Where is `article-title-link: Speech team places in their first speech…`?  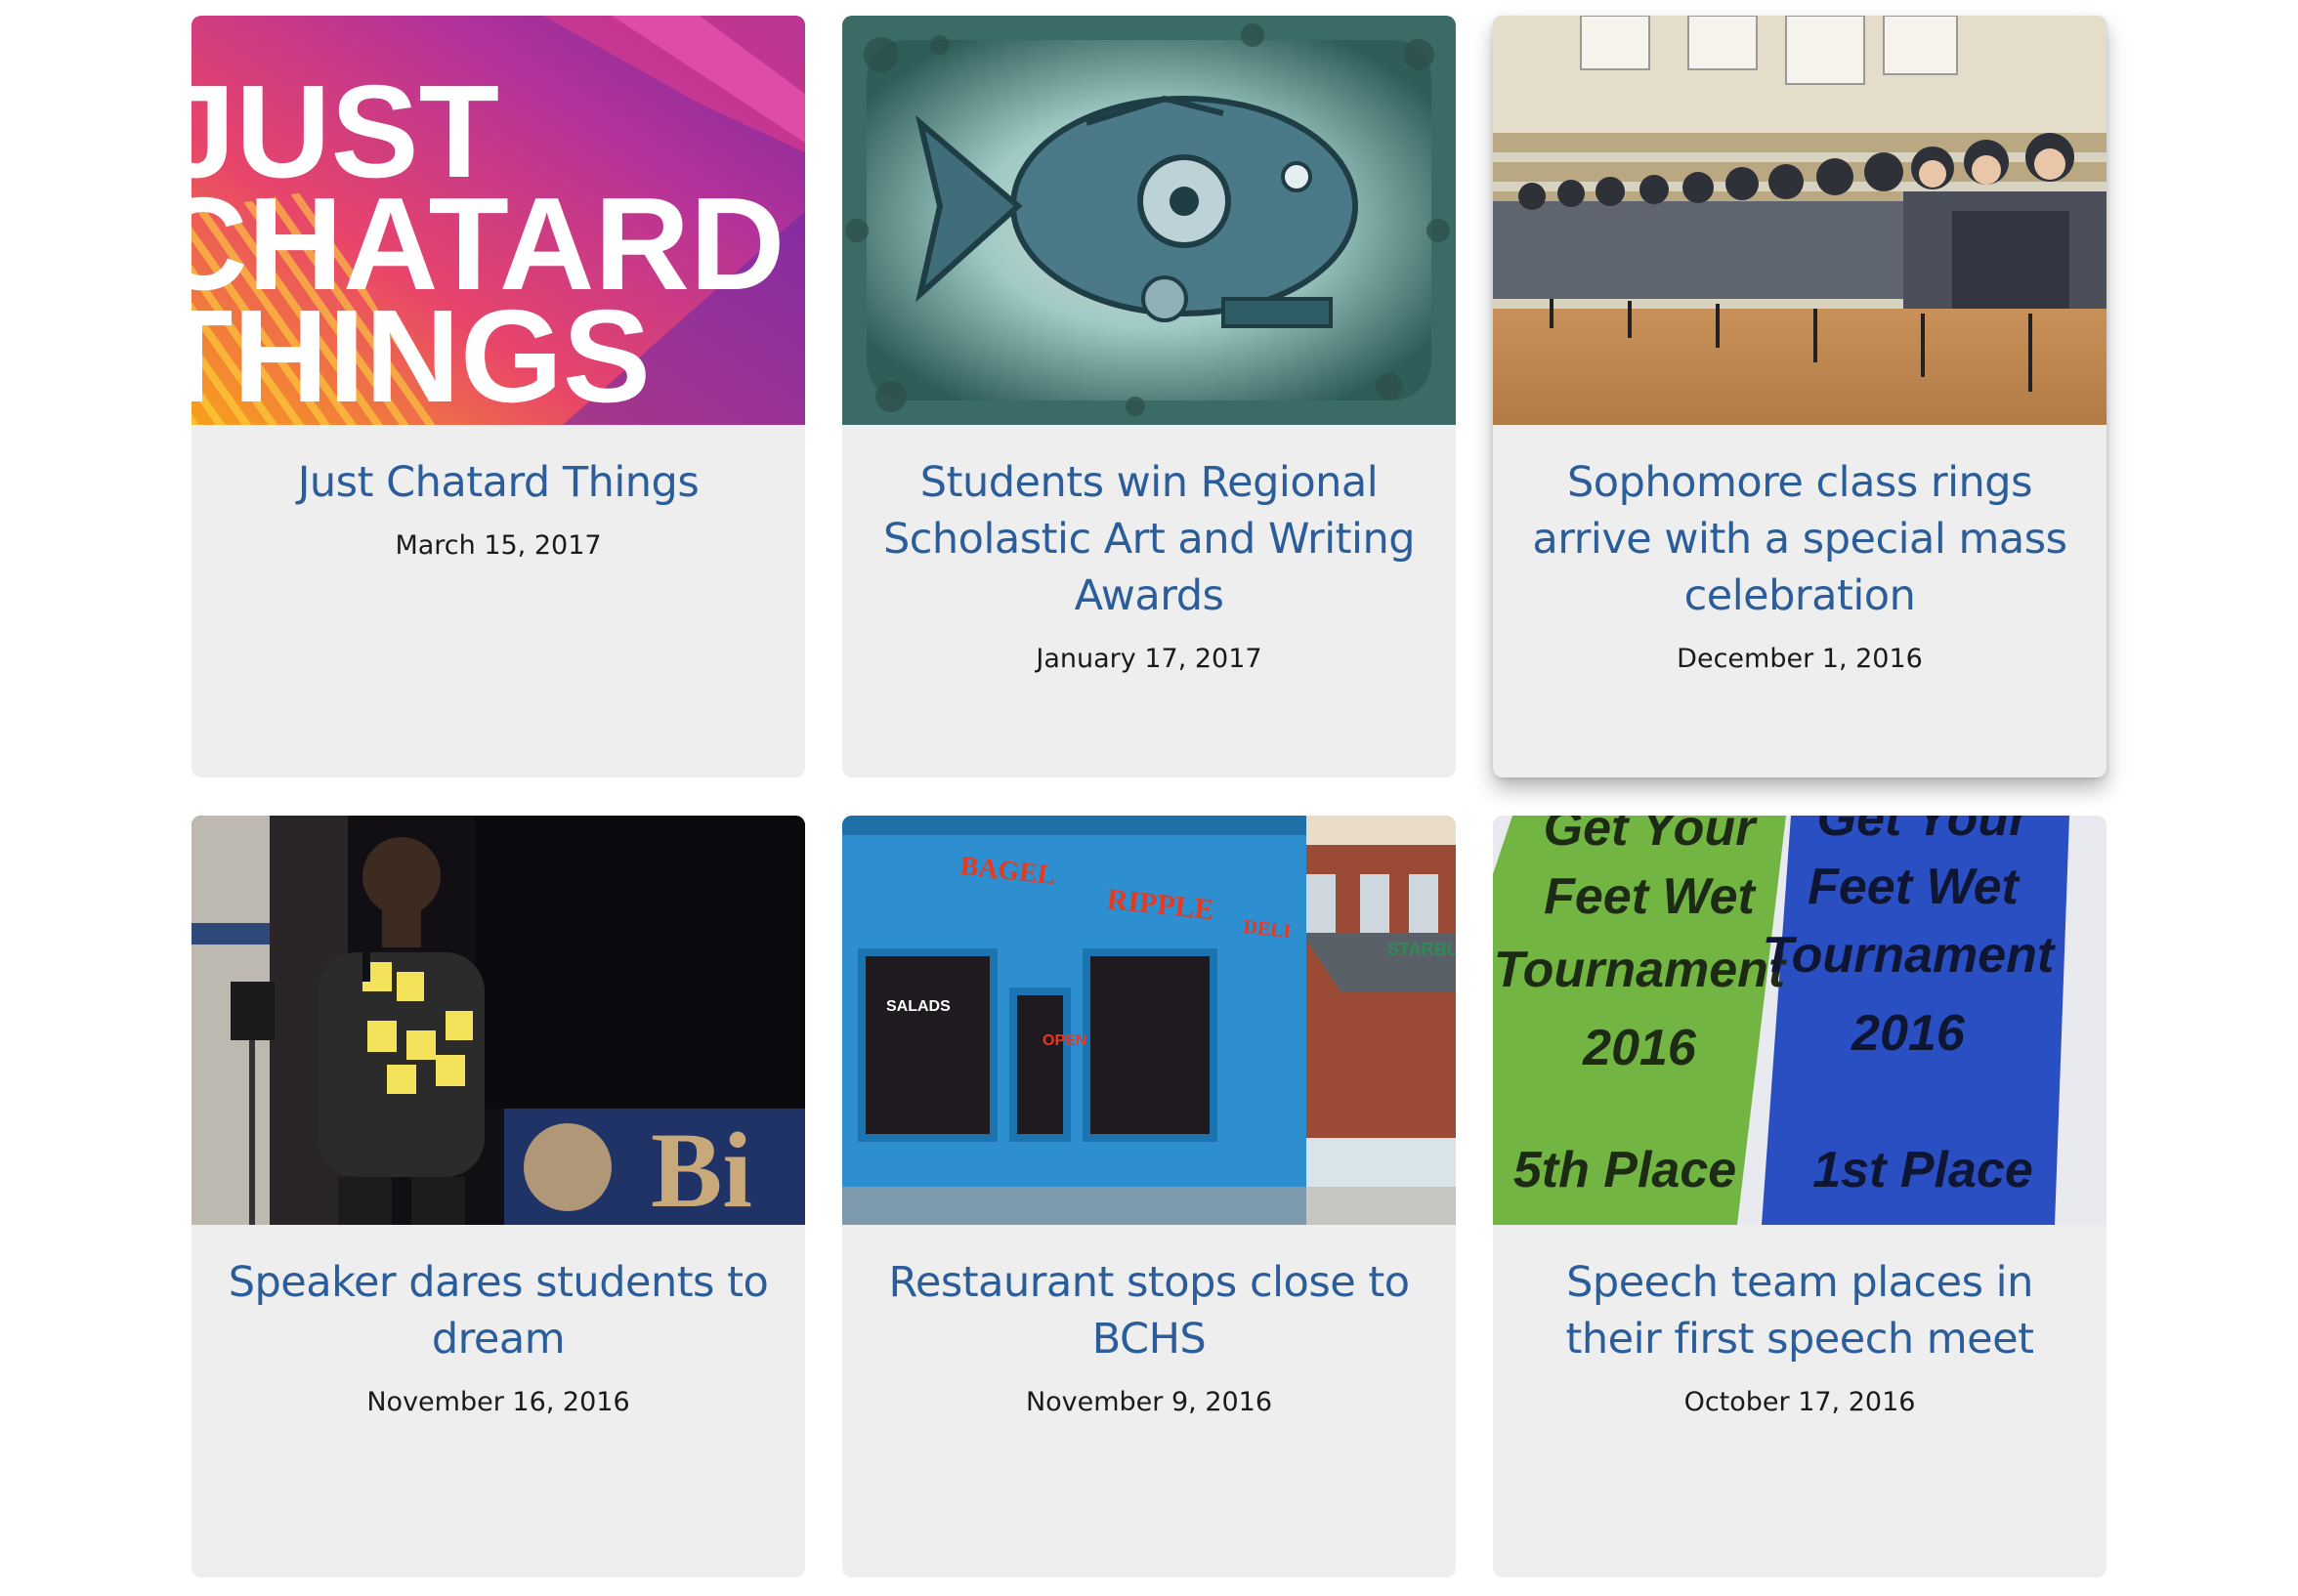
article-title-link: Speech team places in their first speech… is located at coordinates (1799, 1310).